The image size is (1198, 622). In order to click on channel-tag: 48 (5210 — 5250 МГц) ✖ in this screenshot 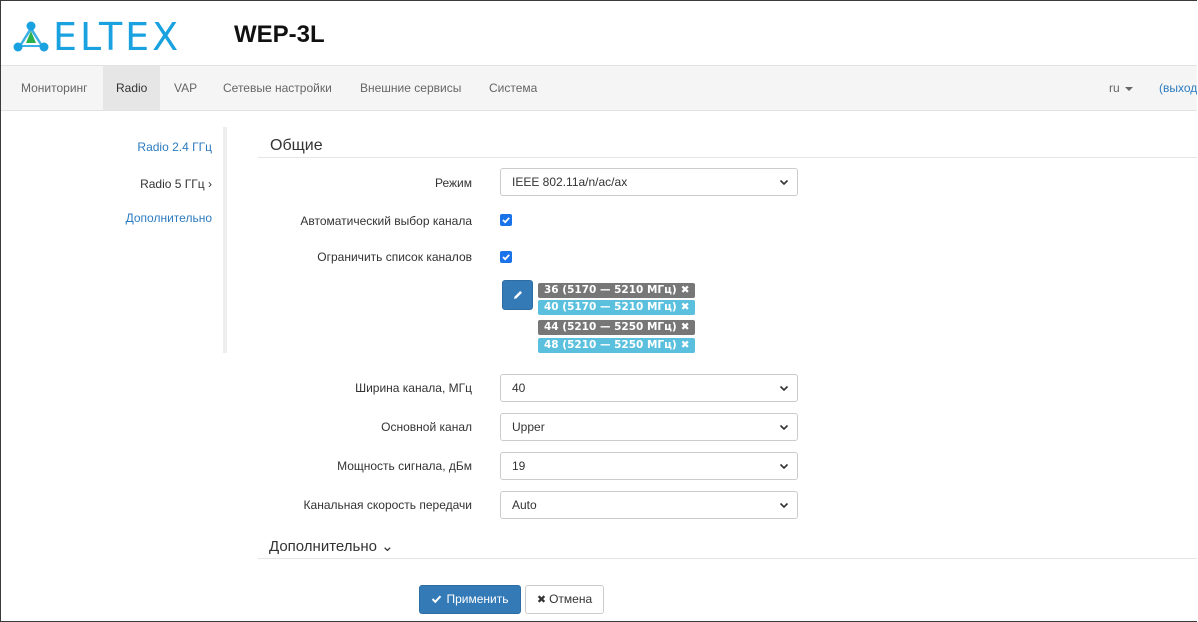, I will do `click(616, 345)`.